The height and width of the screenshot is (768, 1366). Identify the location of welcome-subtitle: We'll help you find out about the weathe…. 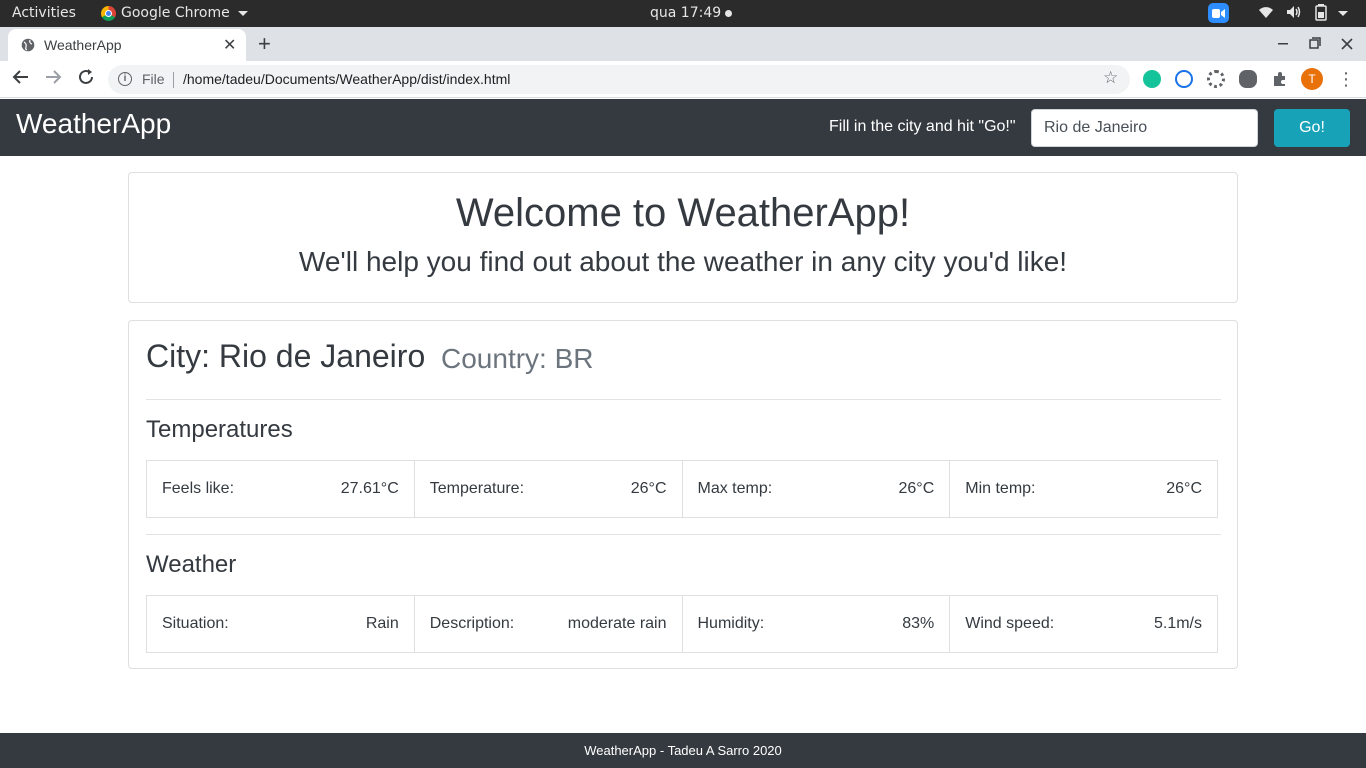
(683, 261).